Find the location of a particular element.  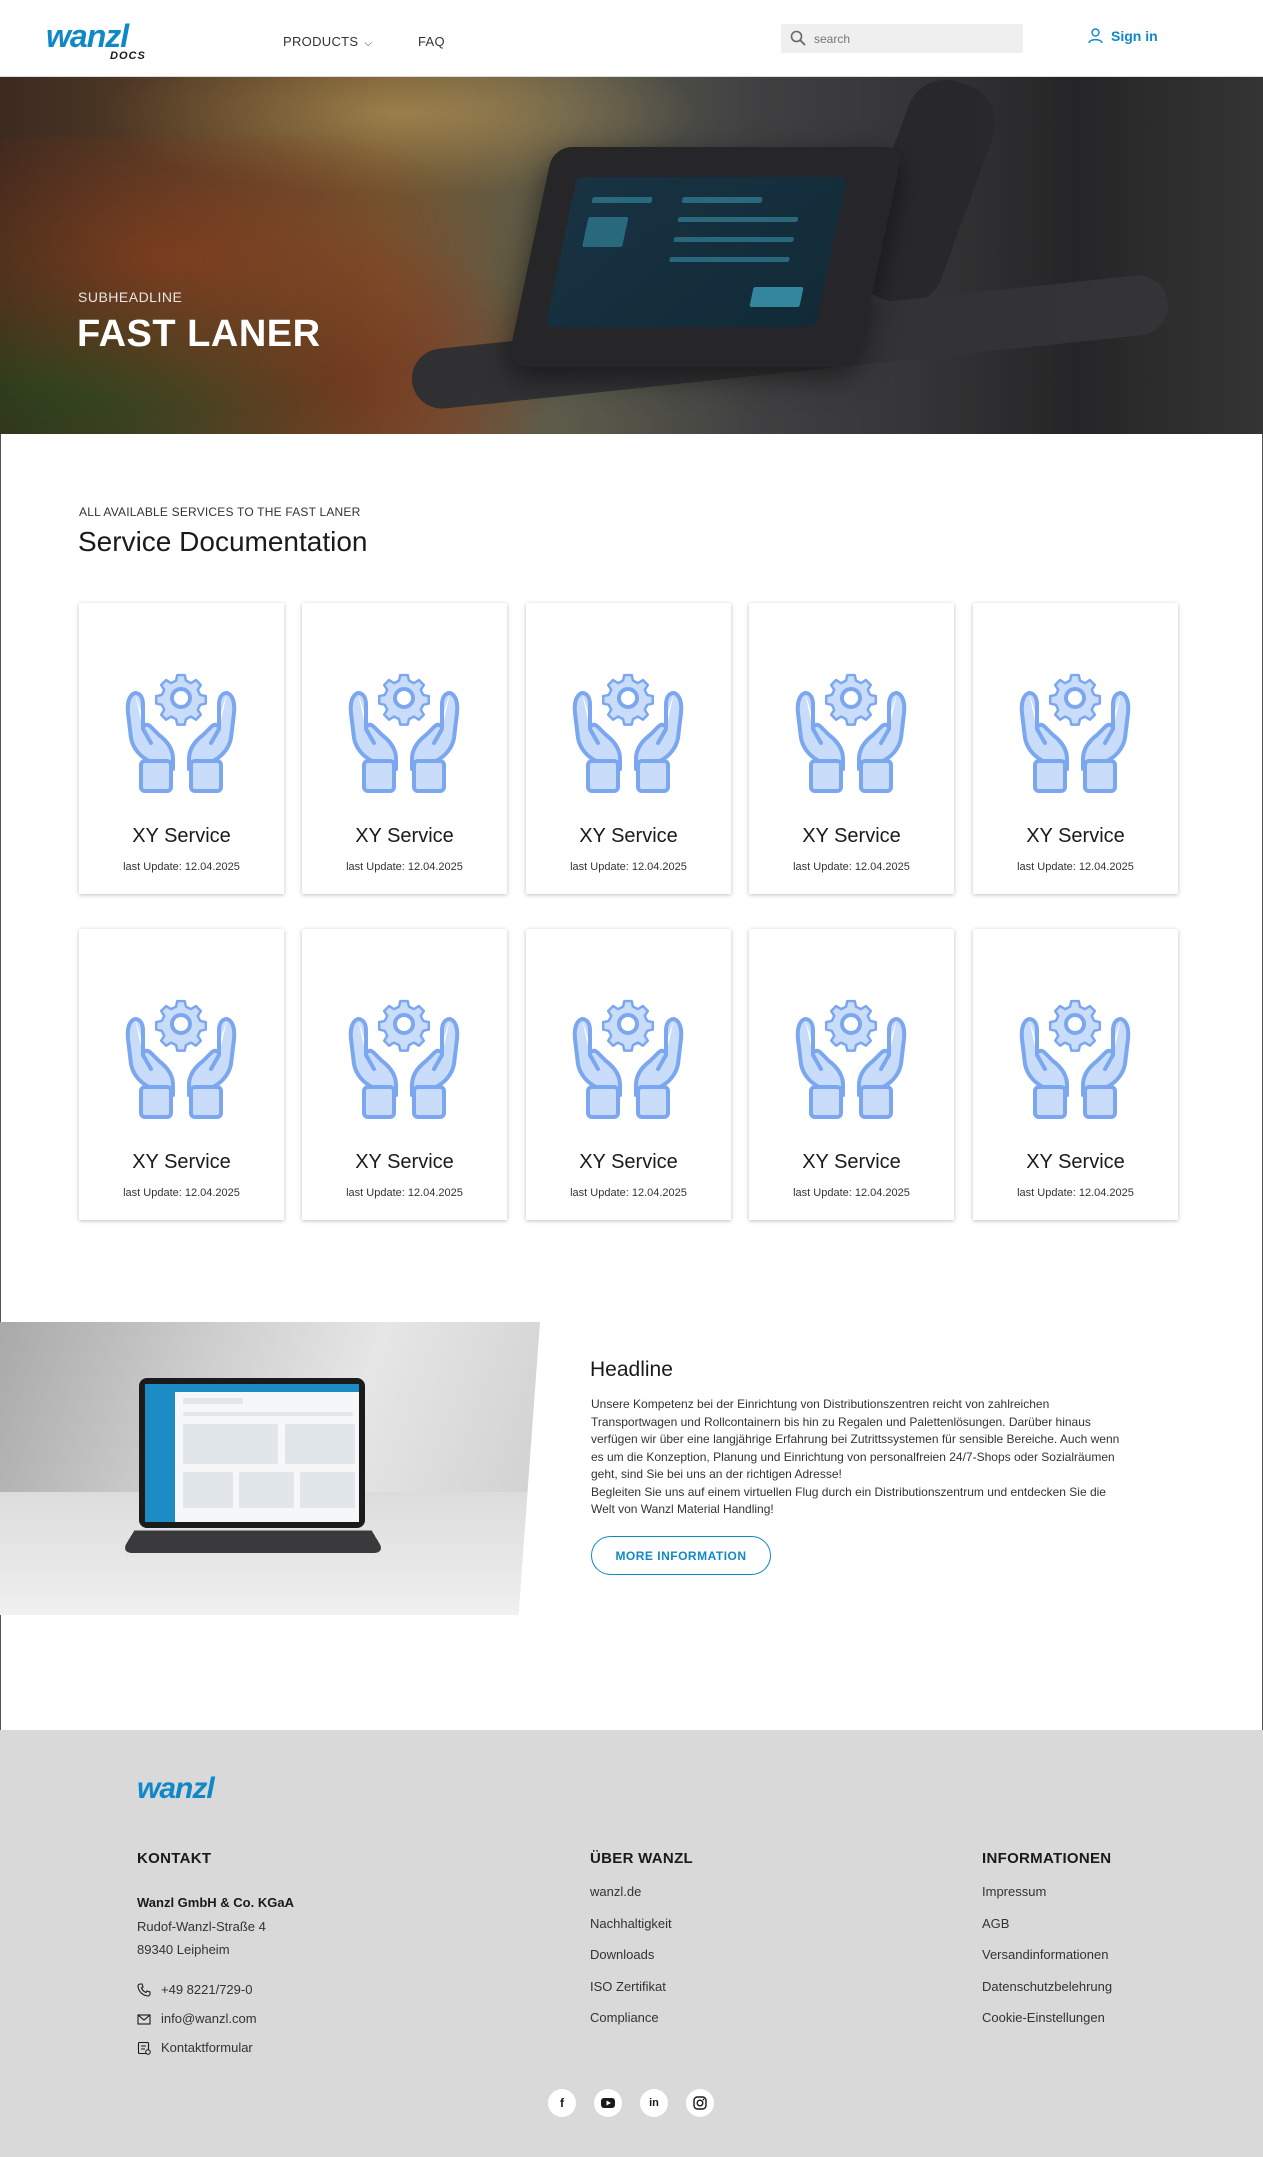

footer-email-label: info@wanzl.com is located at coordinates (209, 2018).